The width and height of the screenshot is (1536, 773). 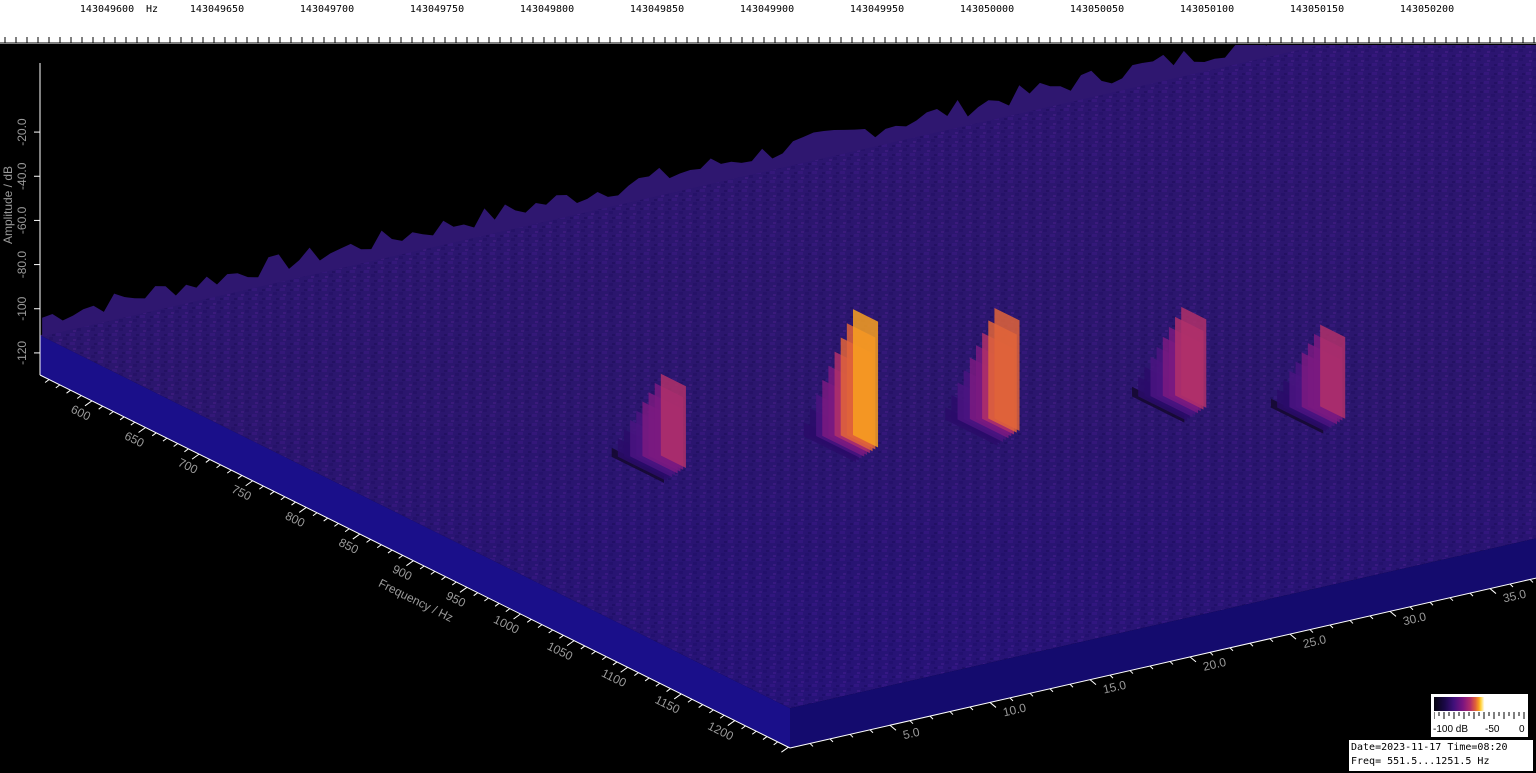 I want to click on time-tick-label: 15.0, so click(x=1115, y=687).